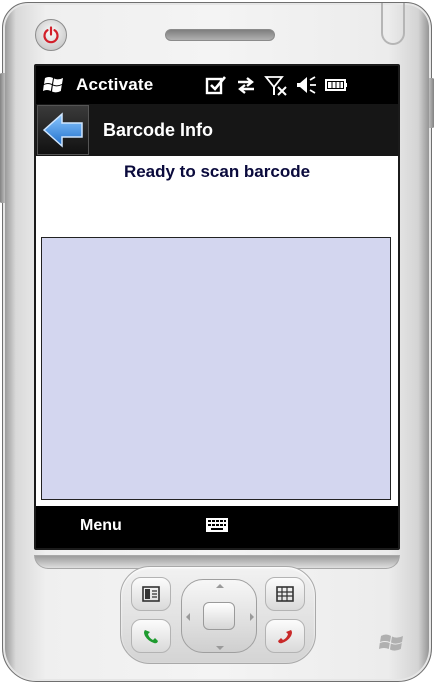  I want to click on checkbox-icon, so click(216, 85).